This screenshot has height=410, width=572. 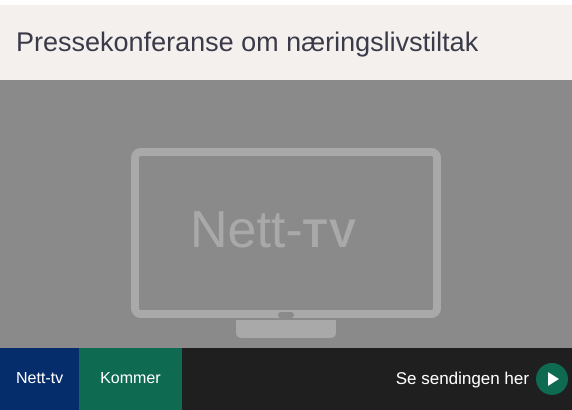 What do you see at coordinates (552, 379) in the screenshot?
I see `play-icon` at bounding box center [552, 379].